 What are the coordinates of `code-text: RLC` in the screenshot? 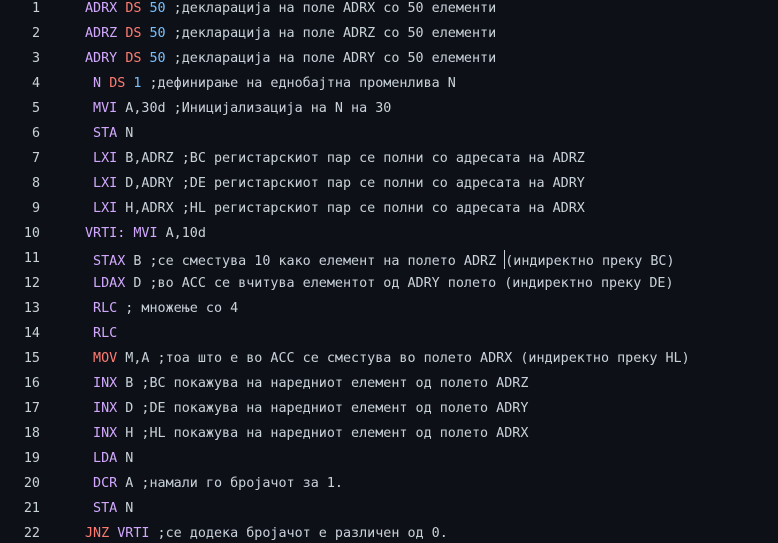 It's located at (101, 333).